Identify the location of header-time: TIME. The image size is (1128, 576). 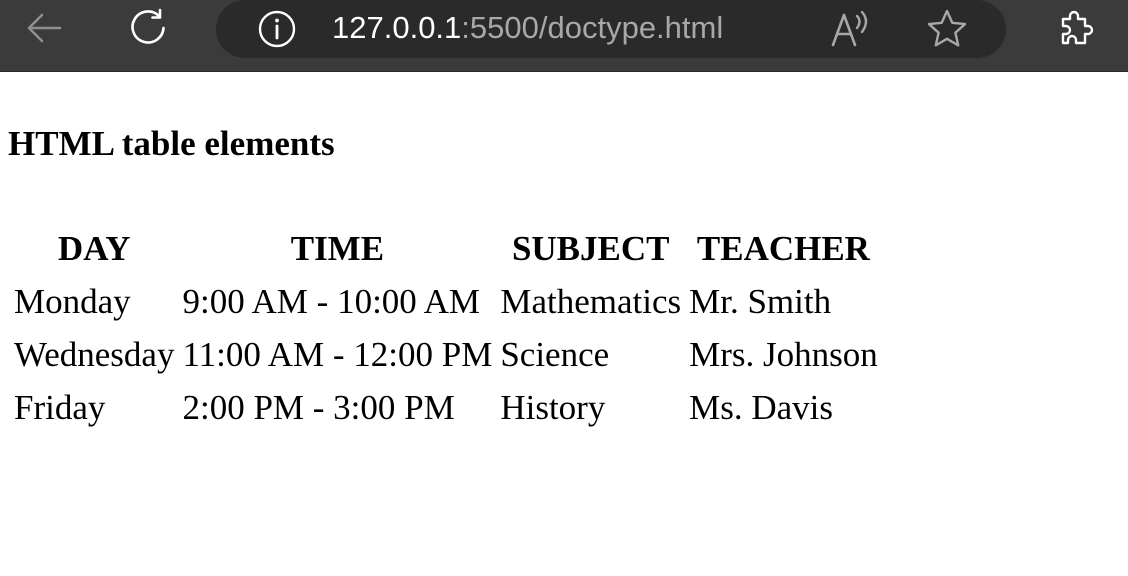
(337, 248).